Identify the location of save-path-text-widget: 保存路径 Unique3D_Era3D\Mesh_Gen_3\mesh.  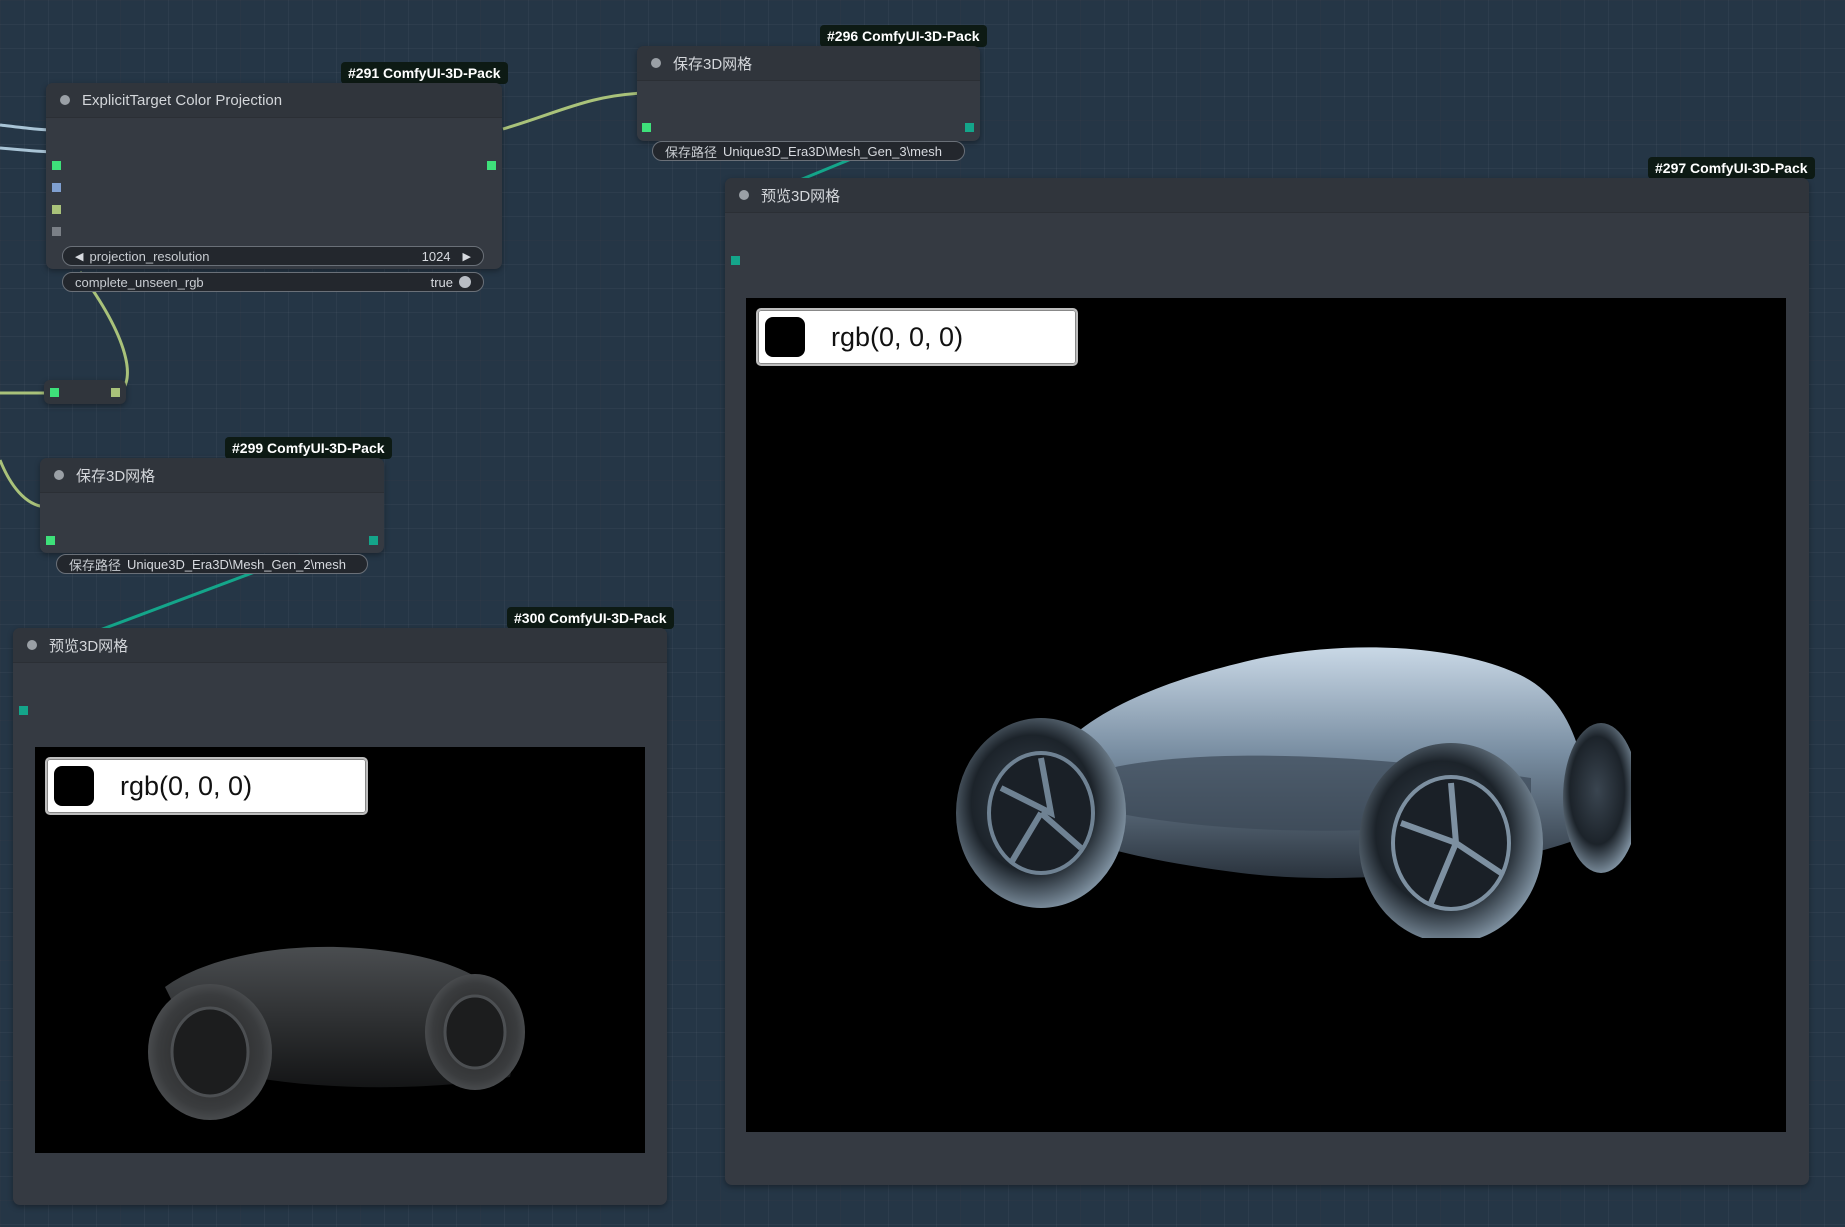
(808, 151).